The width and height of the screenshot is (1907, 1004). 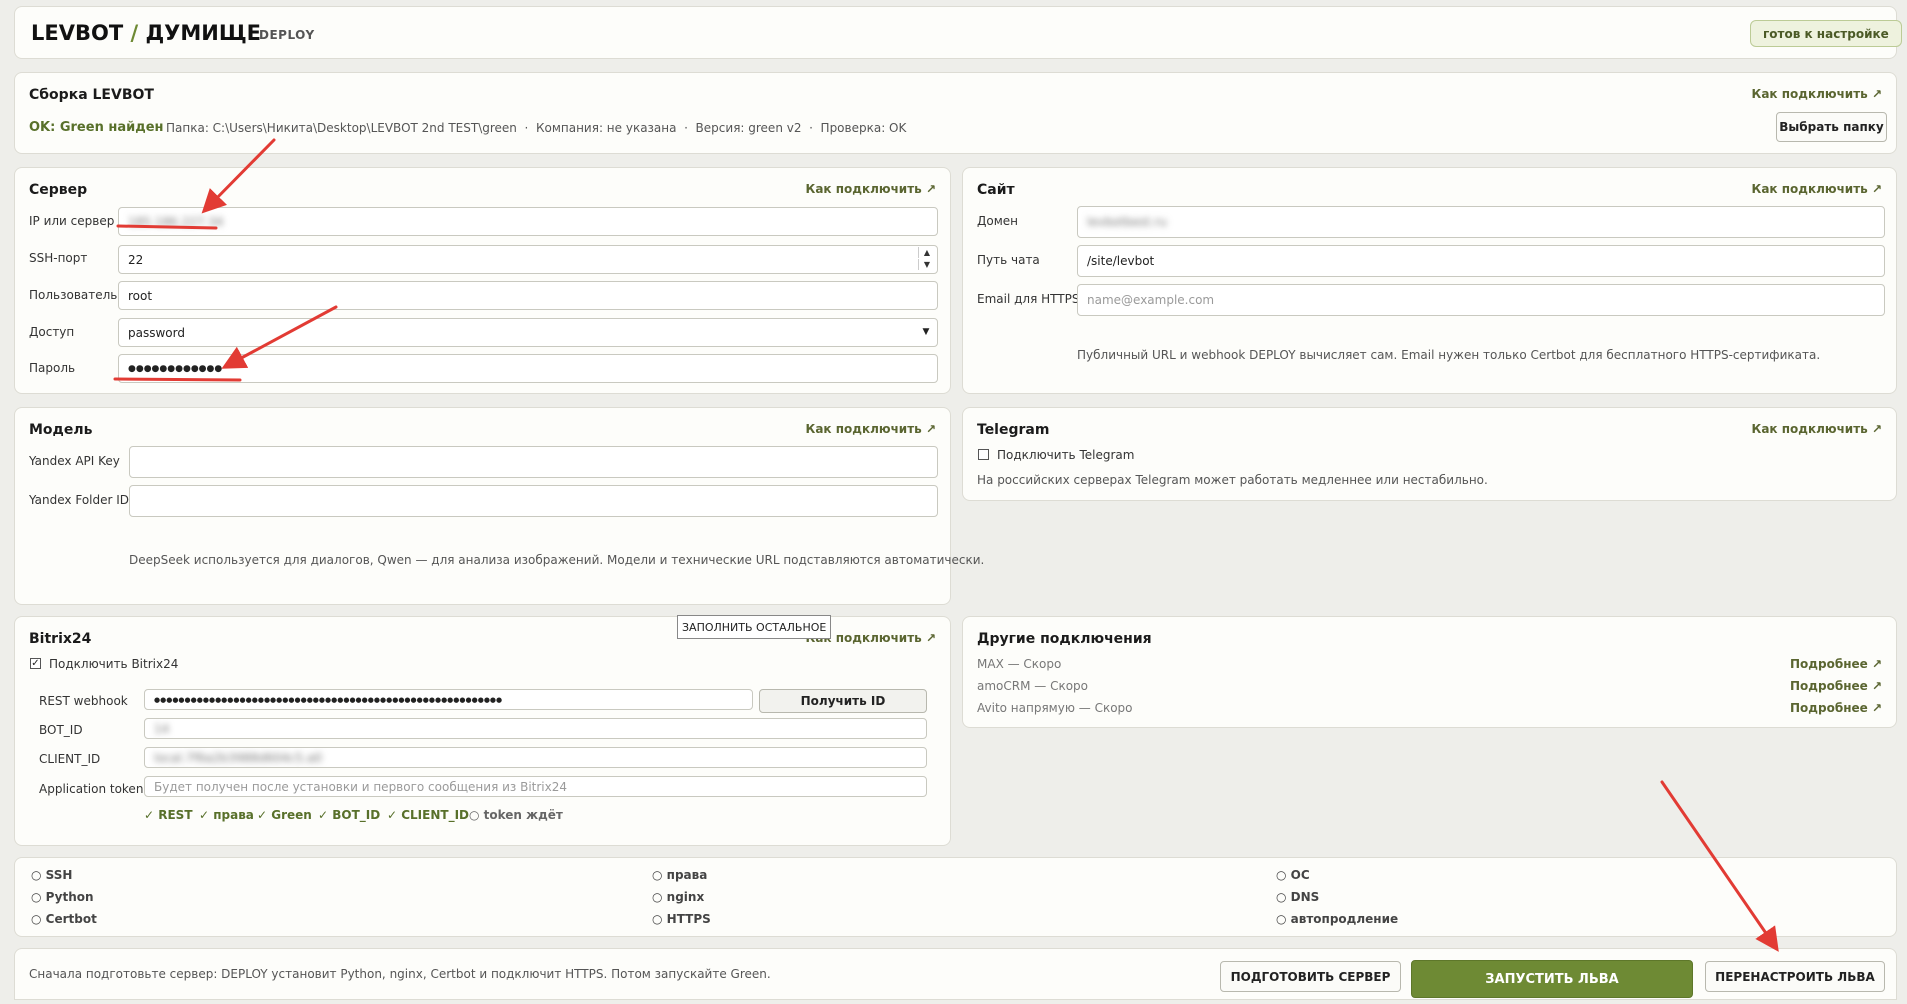 I want to click on status-rights: ○ права, so click(x=680, y=875).